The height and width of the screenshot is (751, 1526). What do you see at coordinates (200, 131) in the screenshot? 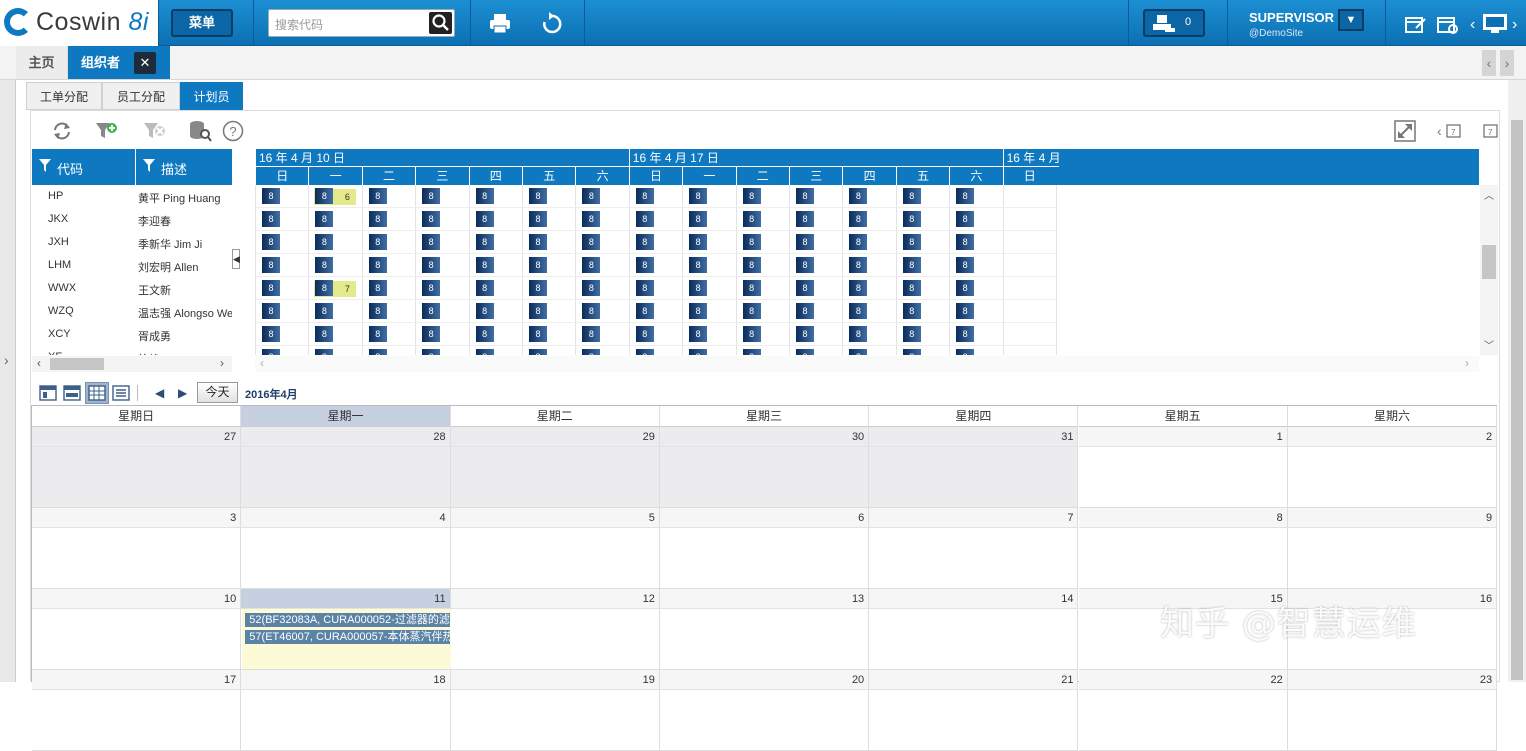
I see `database-search-icon` at bounding box center [200, 131].